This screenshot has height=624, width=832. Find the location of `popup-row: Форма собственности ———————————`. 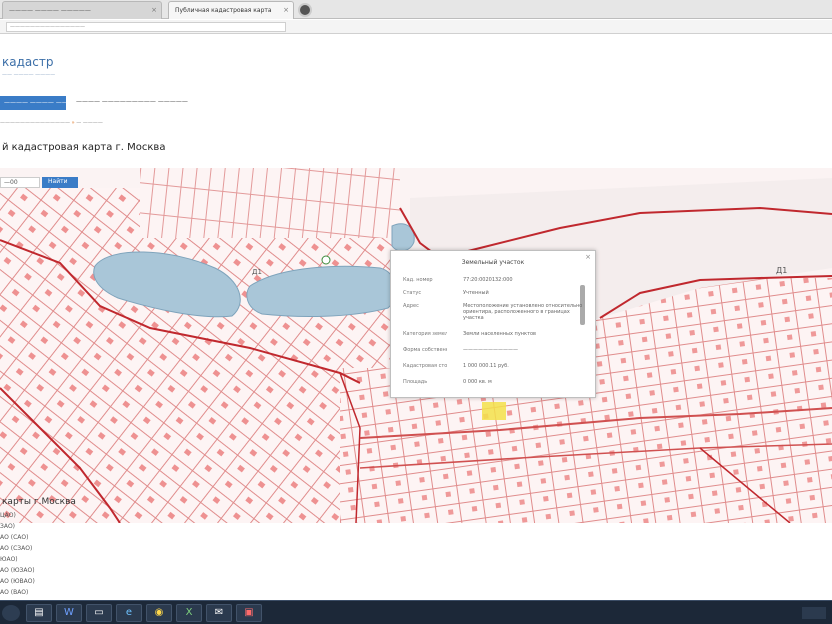

popup-row: Форма собственности ——————————— is located at coordinates (493, 352).